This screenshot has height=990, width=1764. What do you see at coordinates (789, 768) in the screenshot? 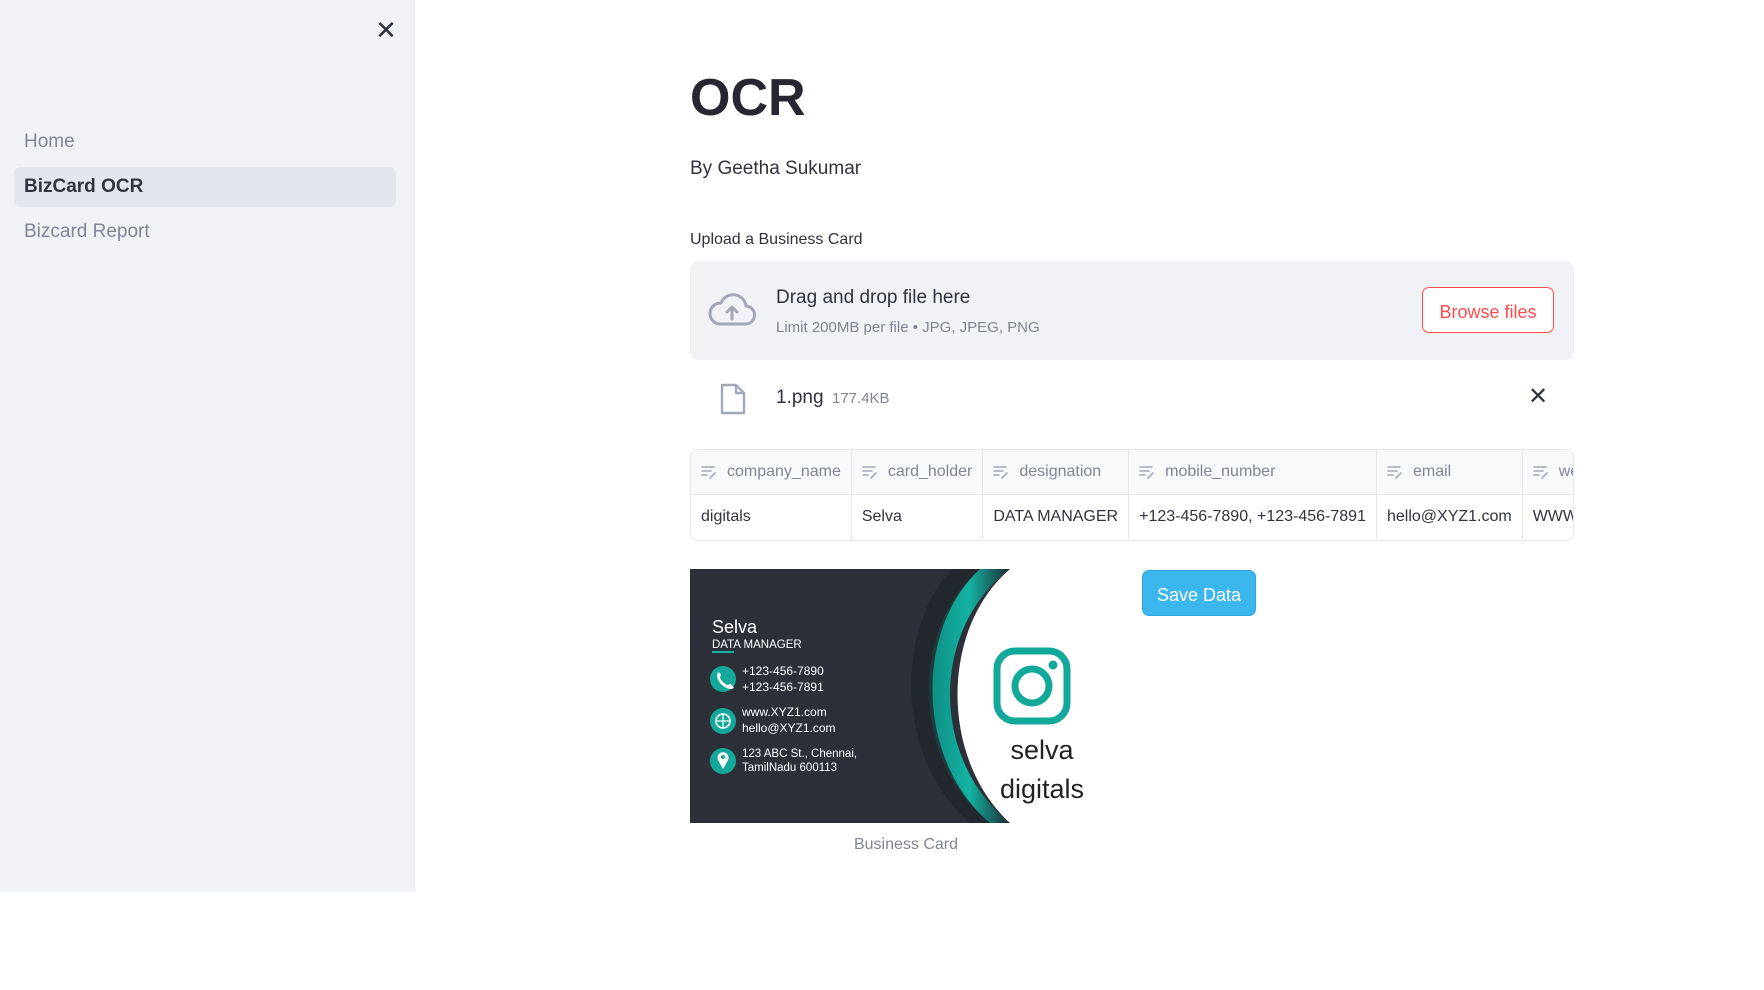
I see `card-address-2: TamilNadu 600113` at bounding box center [789, 768].